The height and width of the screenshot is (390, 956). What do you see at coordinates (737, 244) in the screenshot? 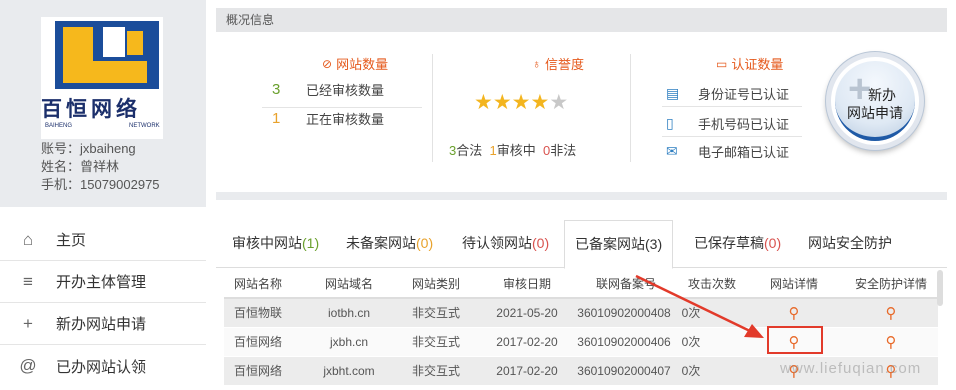
I see `tab-drafts: 已保存草稿(0)` at bounding box center [737, 244].